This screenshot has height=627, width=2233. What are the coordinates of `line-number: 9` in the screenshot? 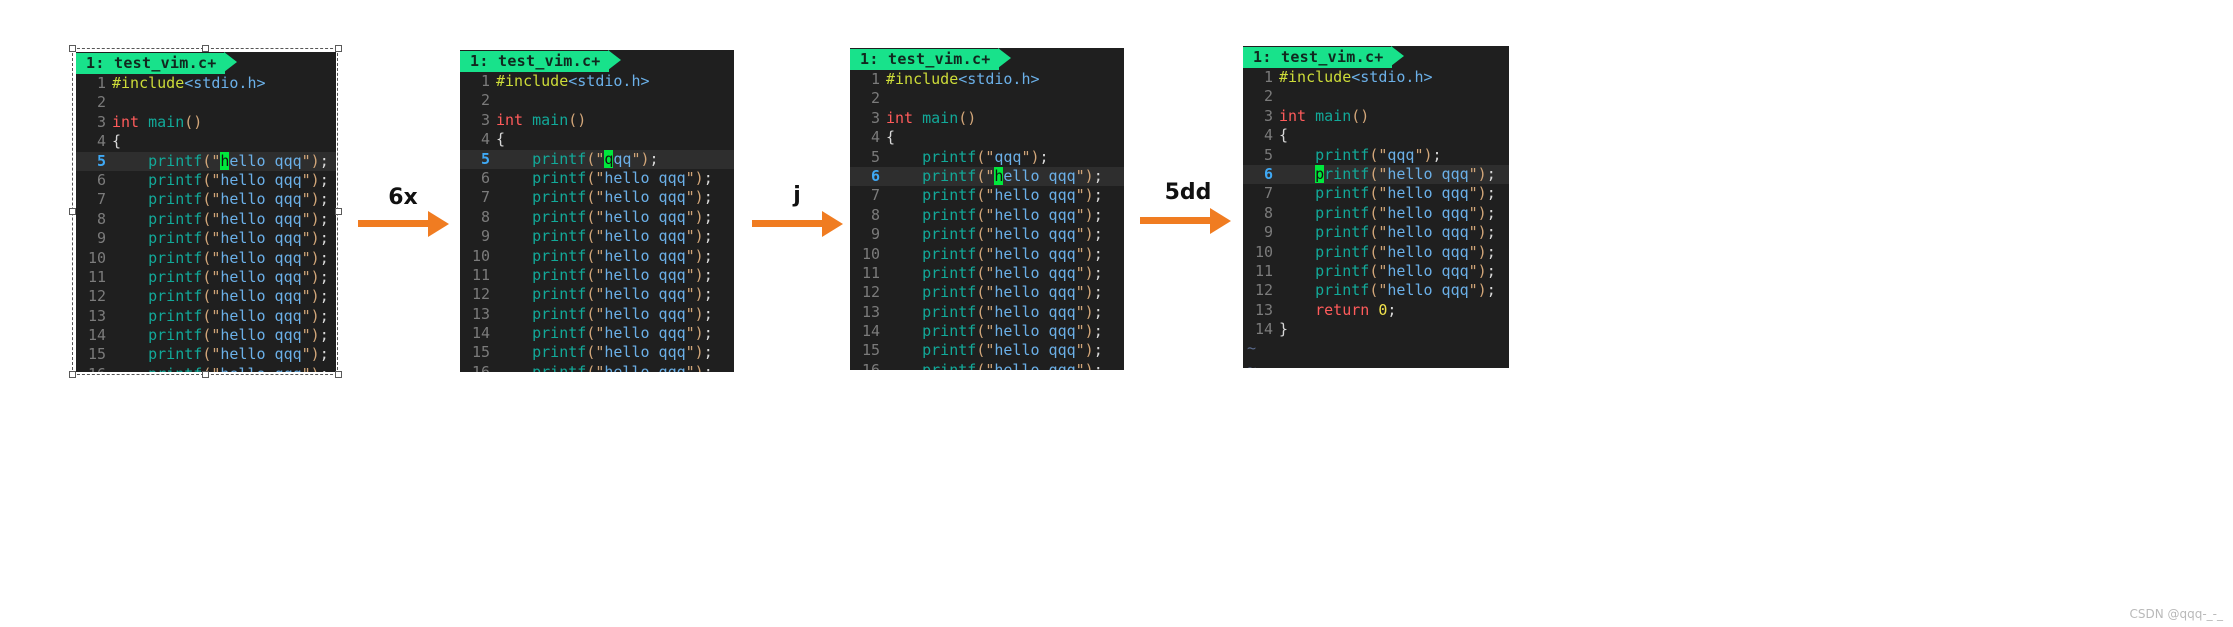 It's located at (1268, 232).